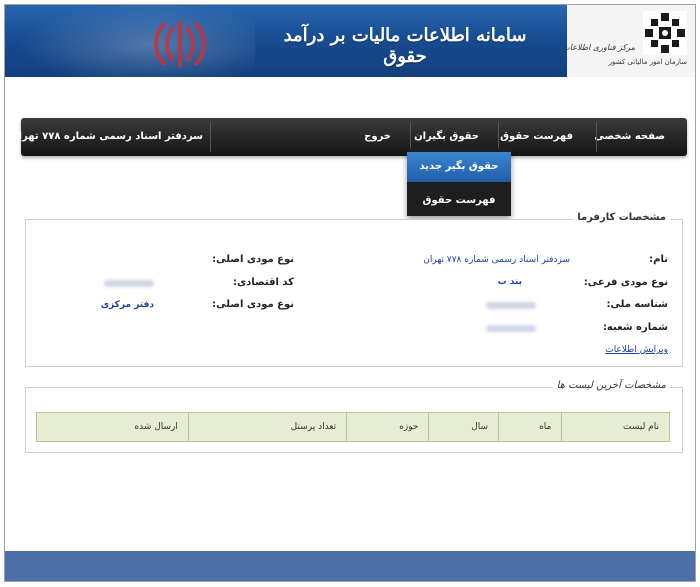  What do you see at coordinates (530, 427) in the screenshot?
I see `column-header: ماه` at bounding box center [530, 427].